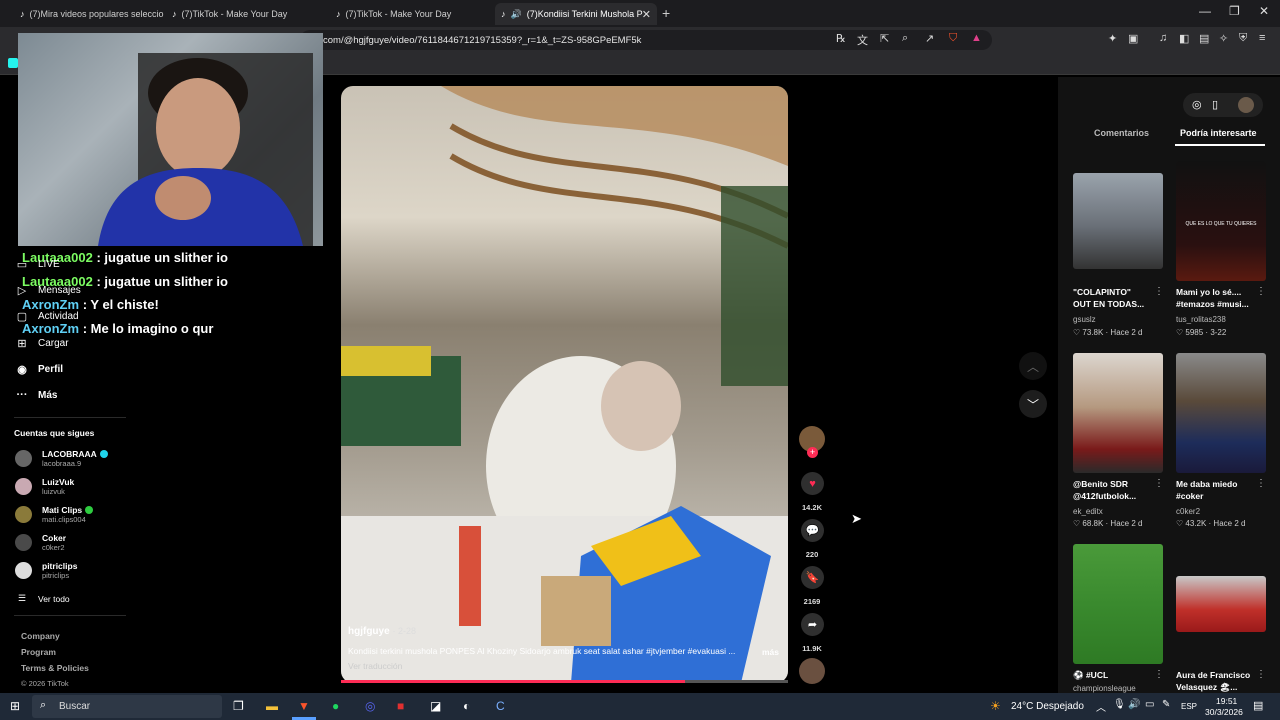 The height and width of the screenshot is (720, 1280). Describe the element at coordinates (89, 14) in the screenshot. I see `browser-tab-1: ♪ (7)Mira videos populares seleccionad` at that location.